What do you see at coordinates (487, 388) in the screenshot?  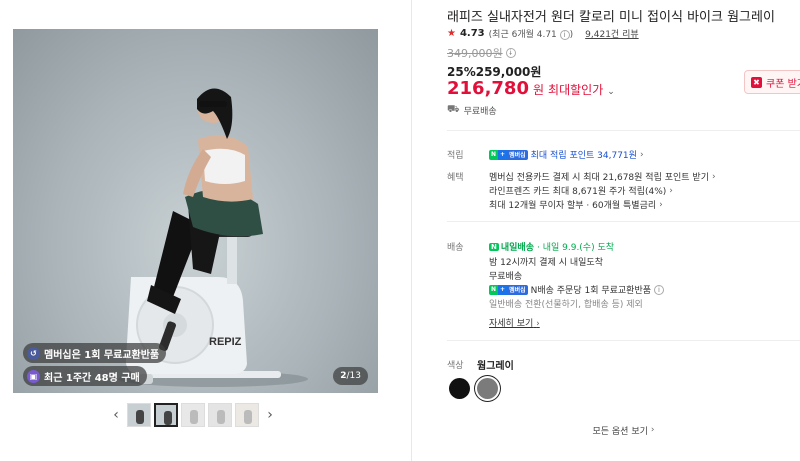 I see `color-swatch-warm-gray` at bounding box center [487, 388].